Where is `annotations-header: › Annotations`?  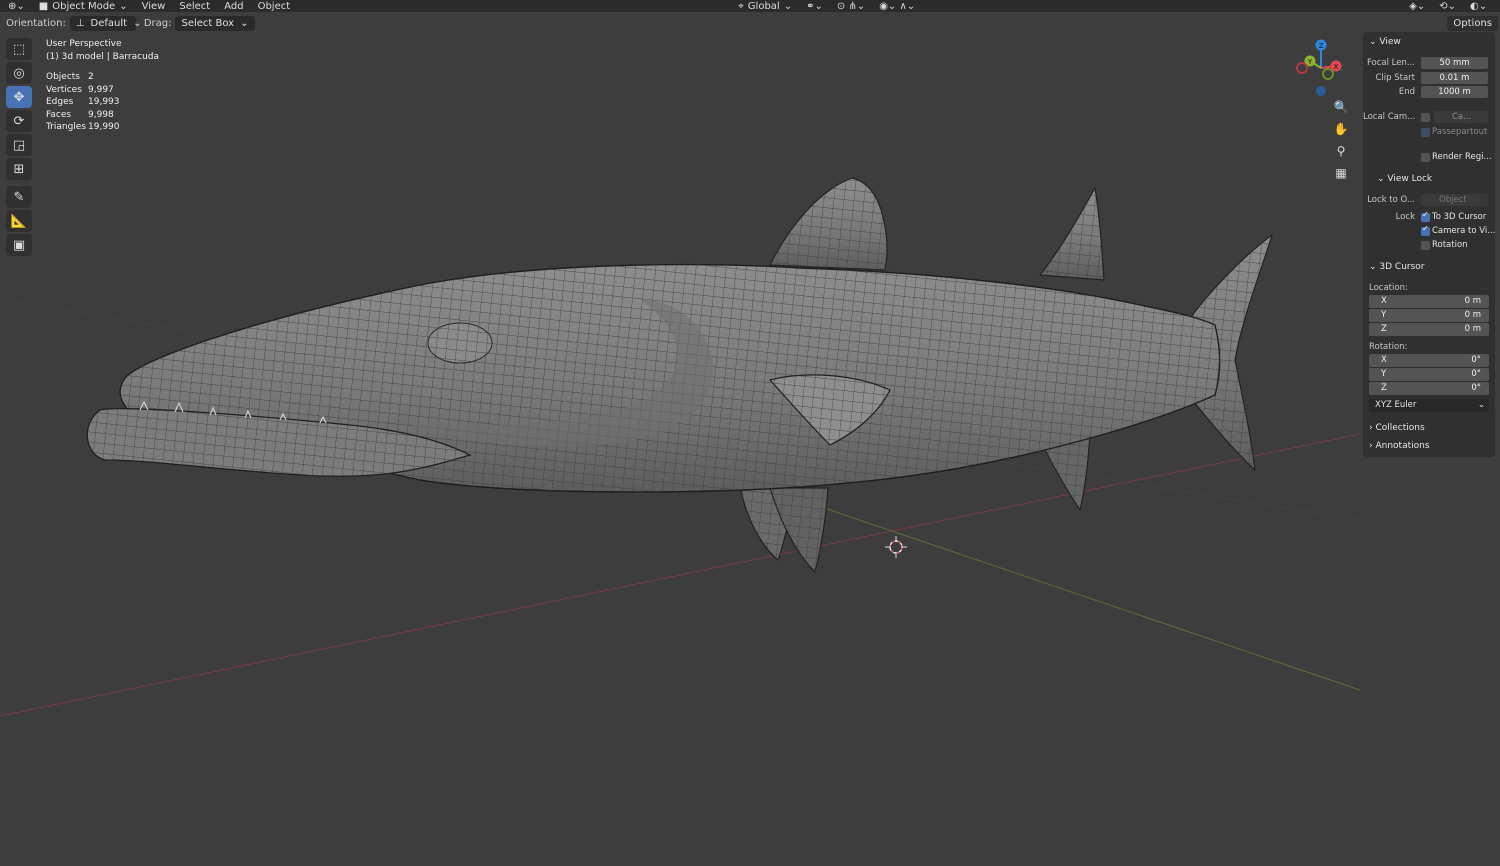
annotations-header: › Annotations is located at coordinates (1399, 446).